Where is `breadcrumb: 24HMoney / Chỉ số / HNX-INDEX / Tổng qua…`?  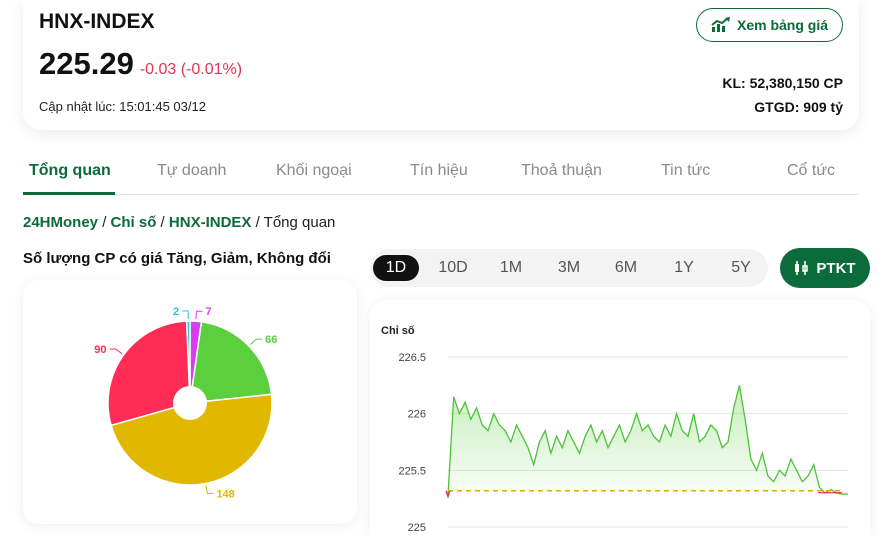 breadcrumb: 24HMoney / Chỉ số / HNX-INDEX / Tổng qua… is located at coordinates (179, 222).